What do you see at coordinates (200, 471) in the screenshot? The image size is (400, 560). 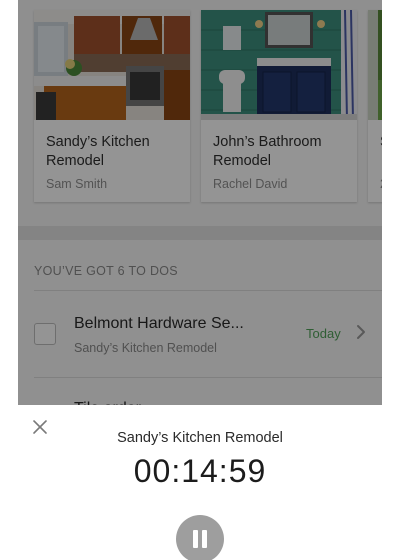 I see `timer-elapsed: 00:14:59` at bounding box center [200, 471].